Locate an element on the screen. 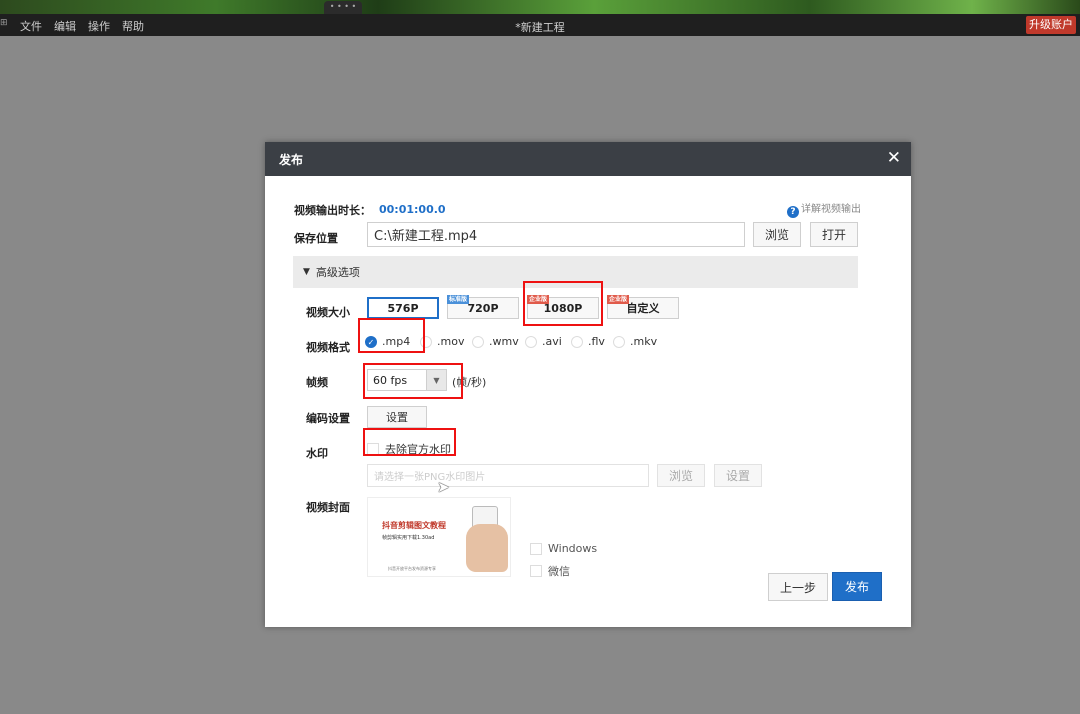  menu-bar: ⊞ 文件 编辑 操作 帮助 *新建工程 升级账户 is located at coordinates (540, 25).